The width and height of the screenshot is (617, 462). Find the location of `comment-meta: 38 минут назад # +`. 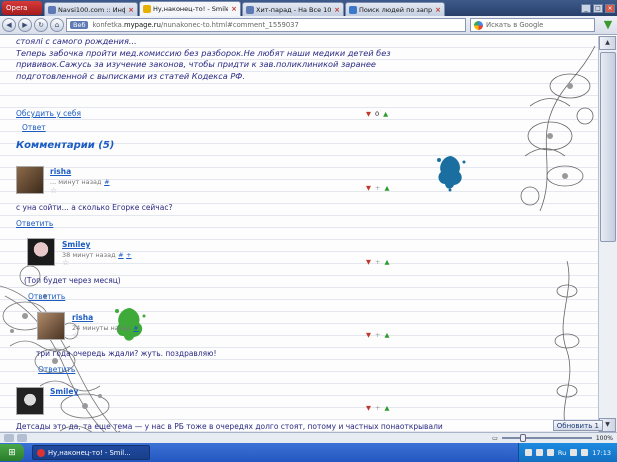

comment-meta: 38 минут назад # + is located at coordinates (97, 254).